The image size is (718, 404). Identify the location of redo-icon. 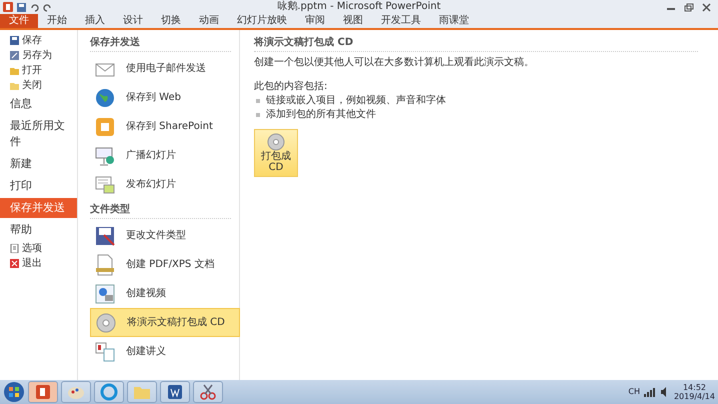
(47, 7).